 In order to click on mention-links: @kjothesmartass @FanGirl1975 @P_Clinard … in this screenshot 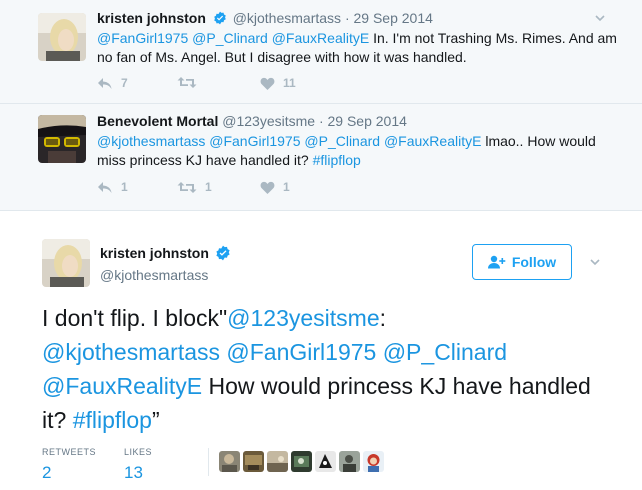, I will do `click(289, 141)`.